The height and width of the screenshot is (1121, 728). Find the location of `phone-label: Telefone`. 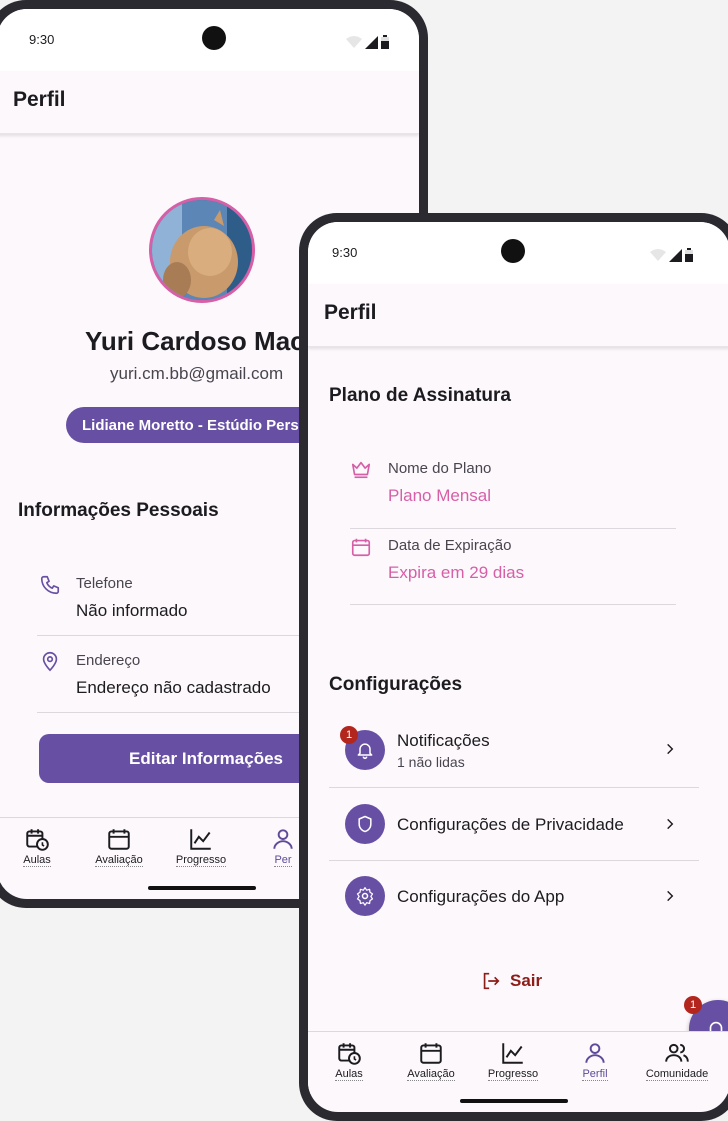

phone-label: Telefone is located at coordinates (104, 583).